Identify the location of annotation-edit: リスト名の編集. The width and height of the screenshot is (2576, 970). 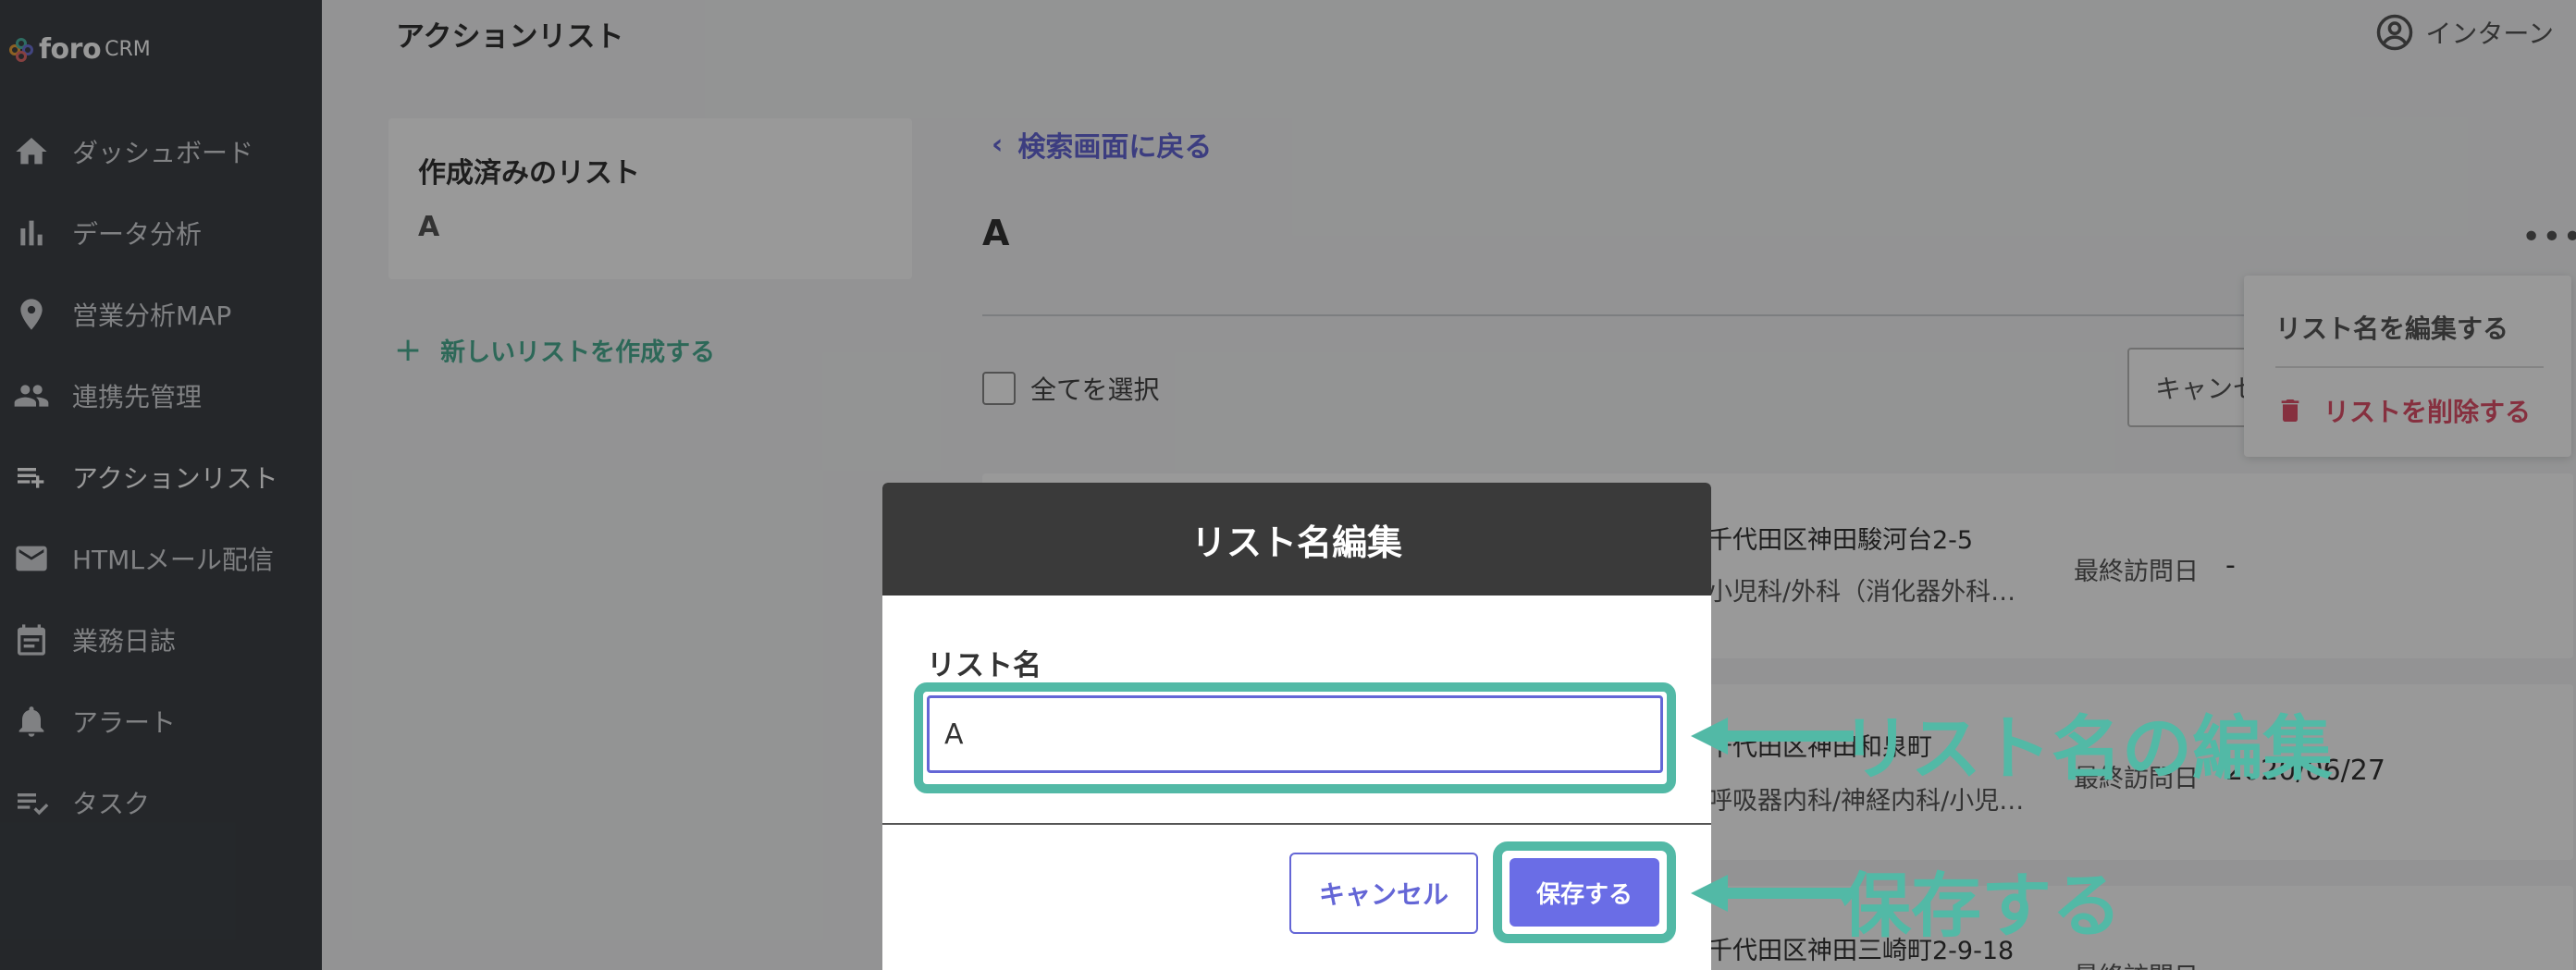
(2087, 748).